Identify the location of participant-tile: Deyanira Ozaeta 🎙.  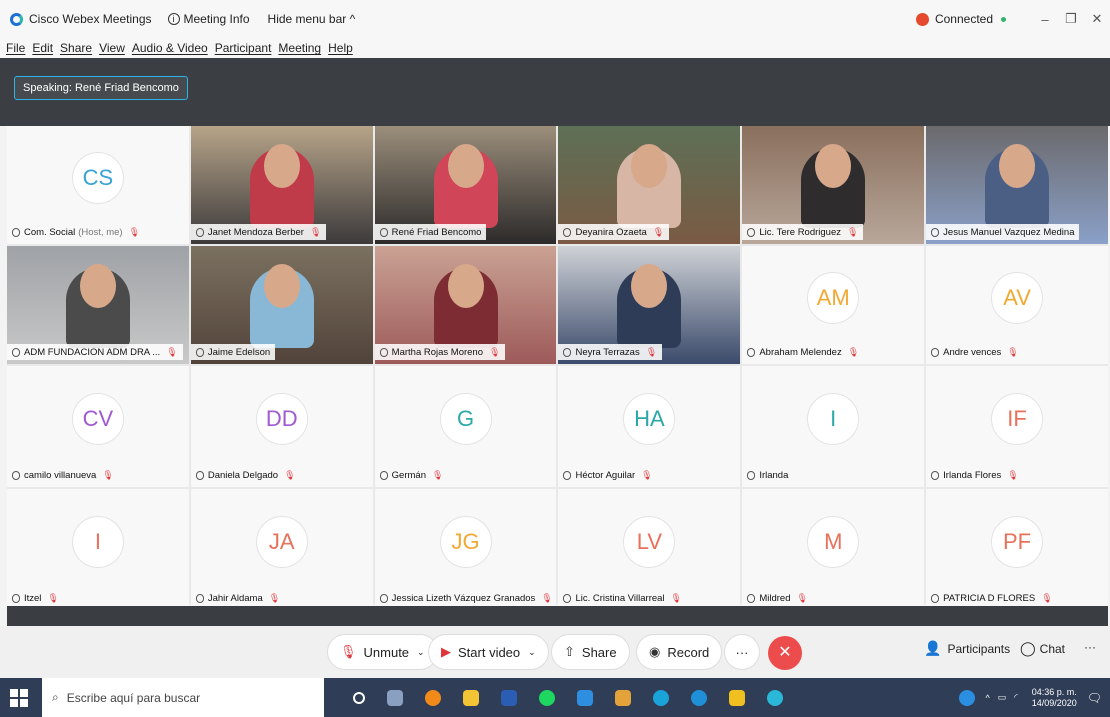
(649, 185).